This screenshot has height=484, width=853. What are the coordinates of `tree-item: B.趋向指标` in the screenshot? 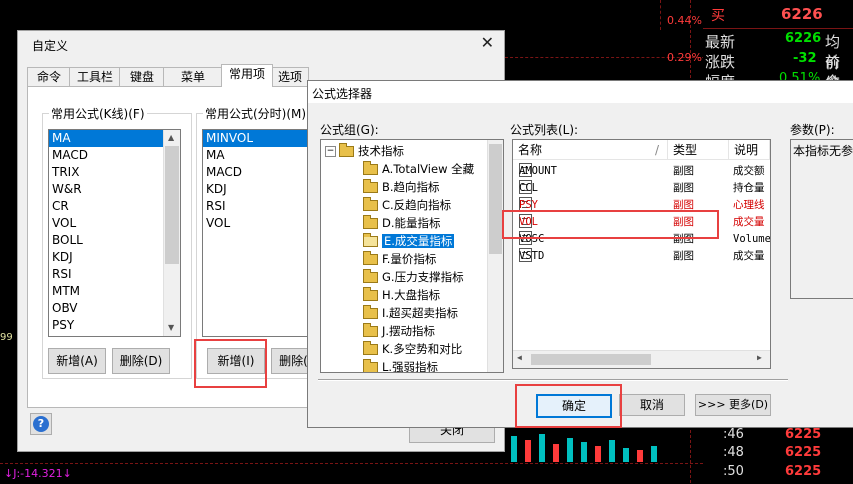 It's located at (401, 187).